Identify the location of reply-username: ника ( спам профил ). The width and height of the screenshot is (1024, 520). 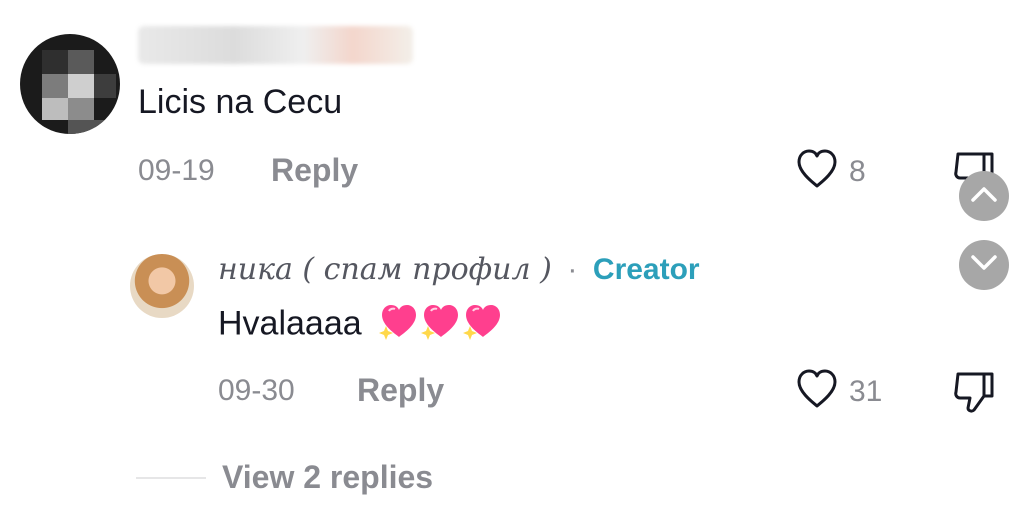
(385, 269).